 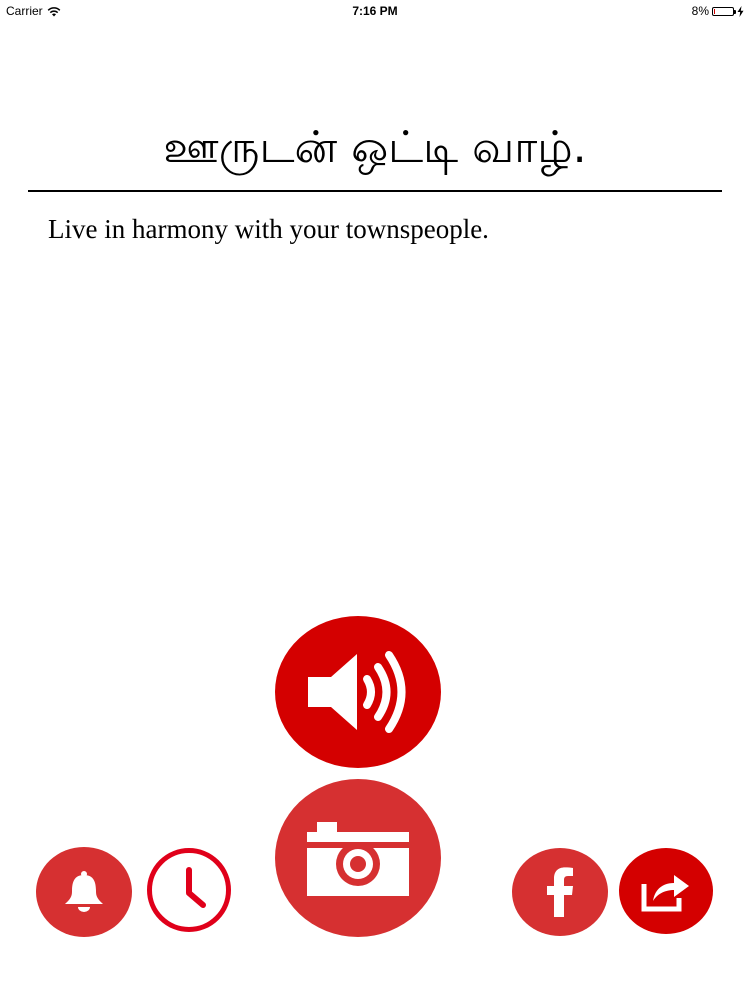 I want to click on divider, so click(x=375, y=191).